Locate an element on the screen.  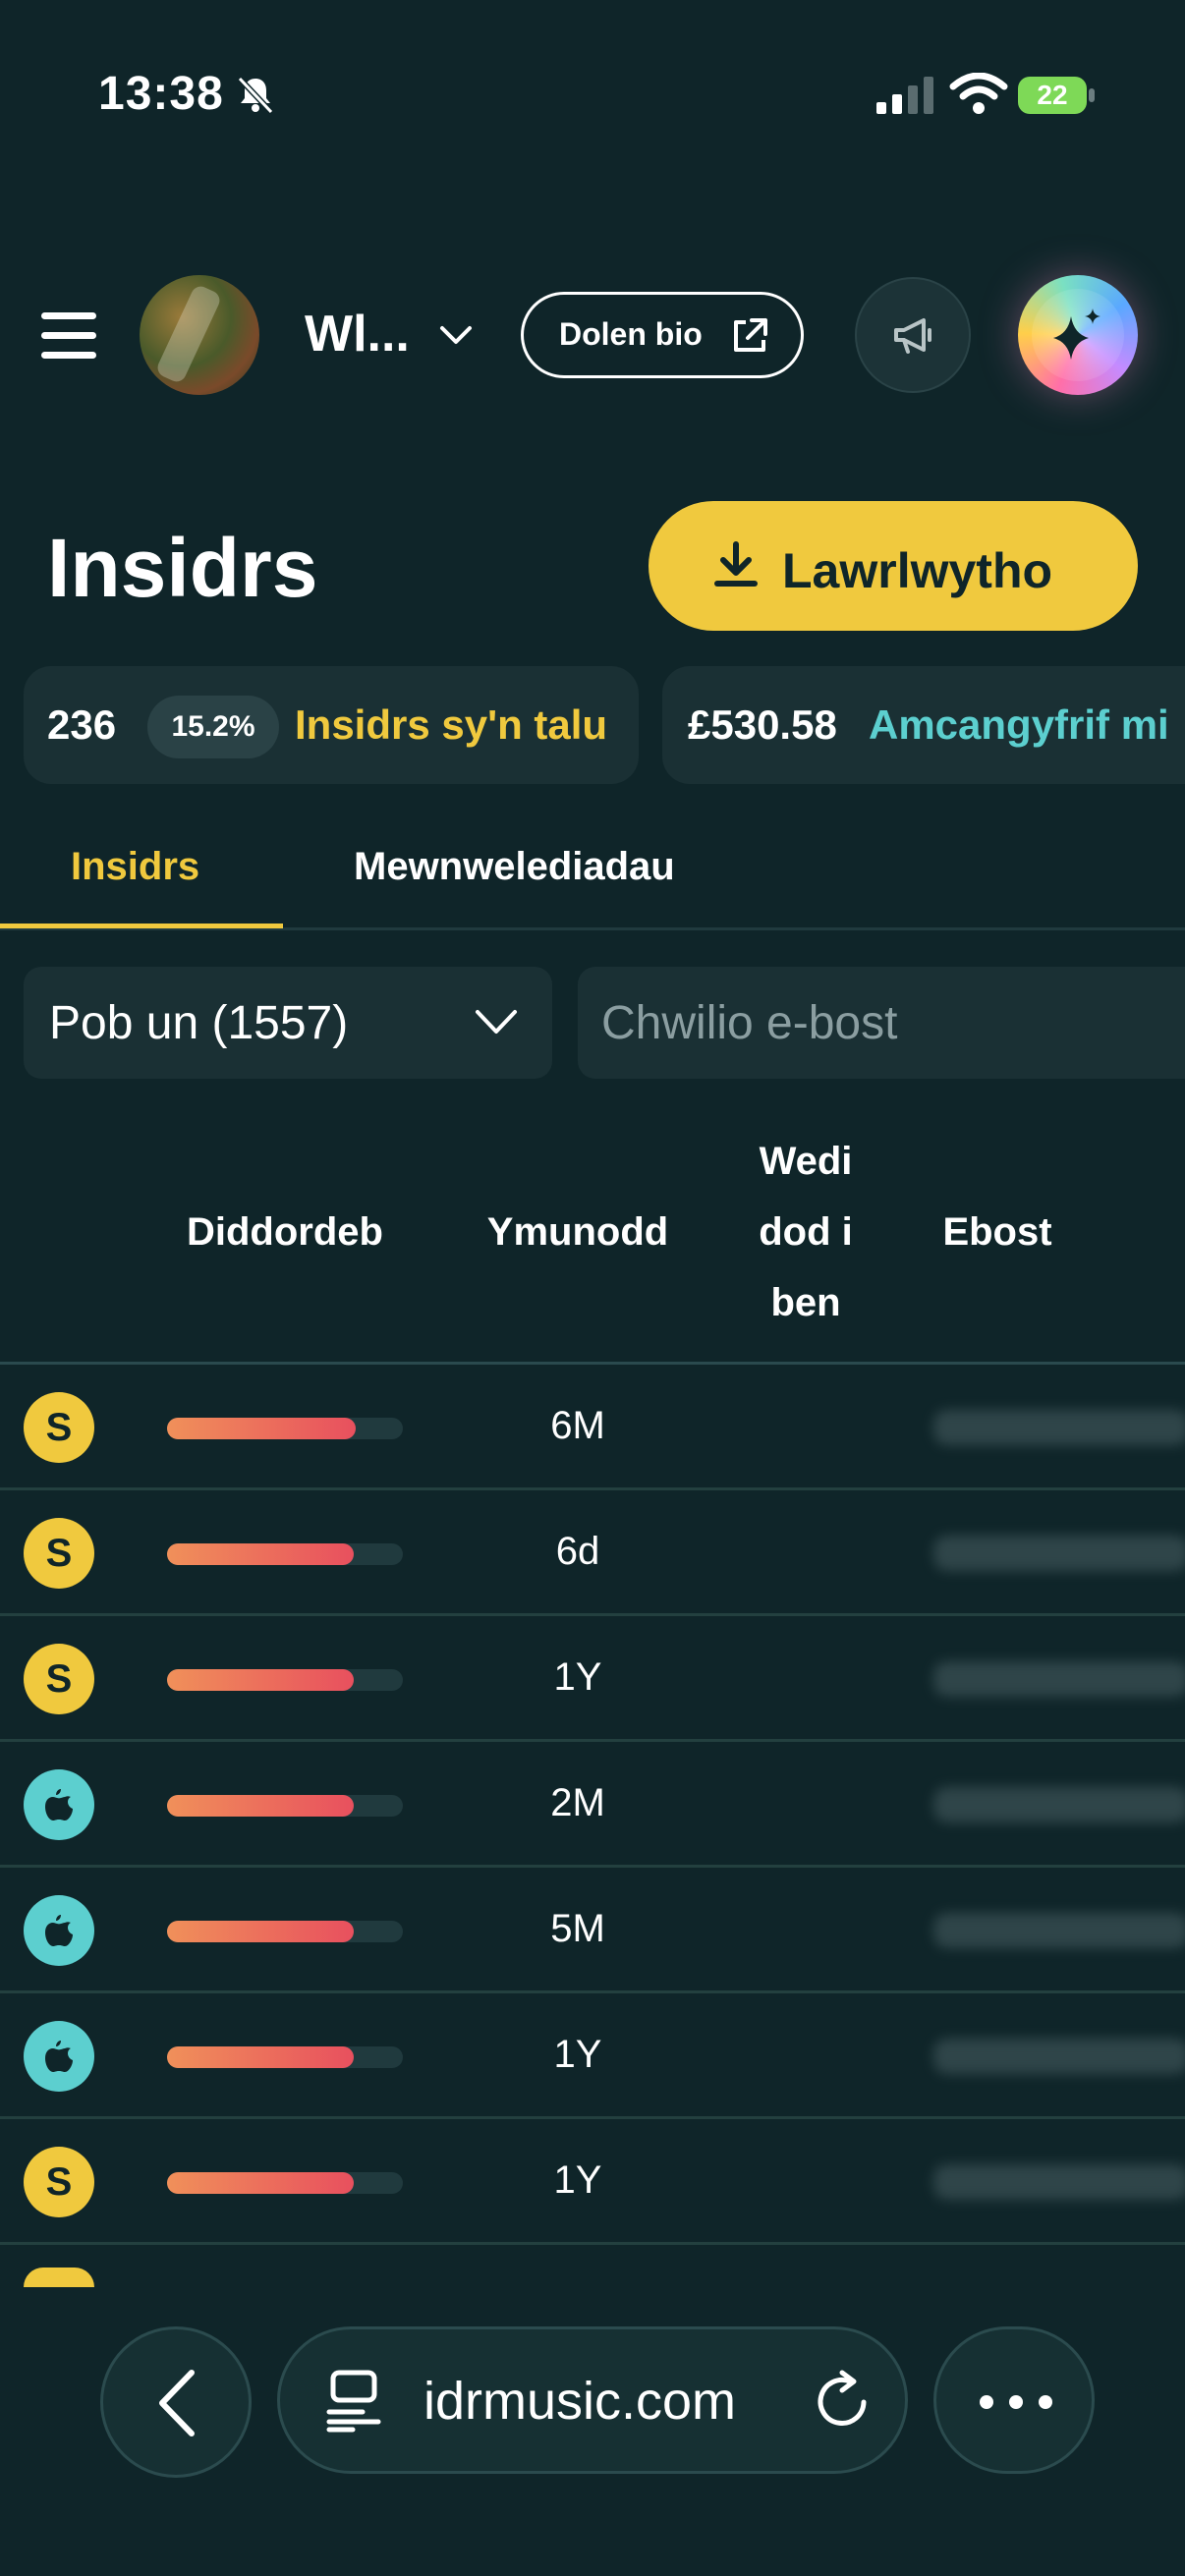
announcements-button is located at coordinates (913, 335).